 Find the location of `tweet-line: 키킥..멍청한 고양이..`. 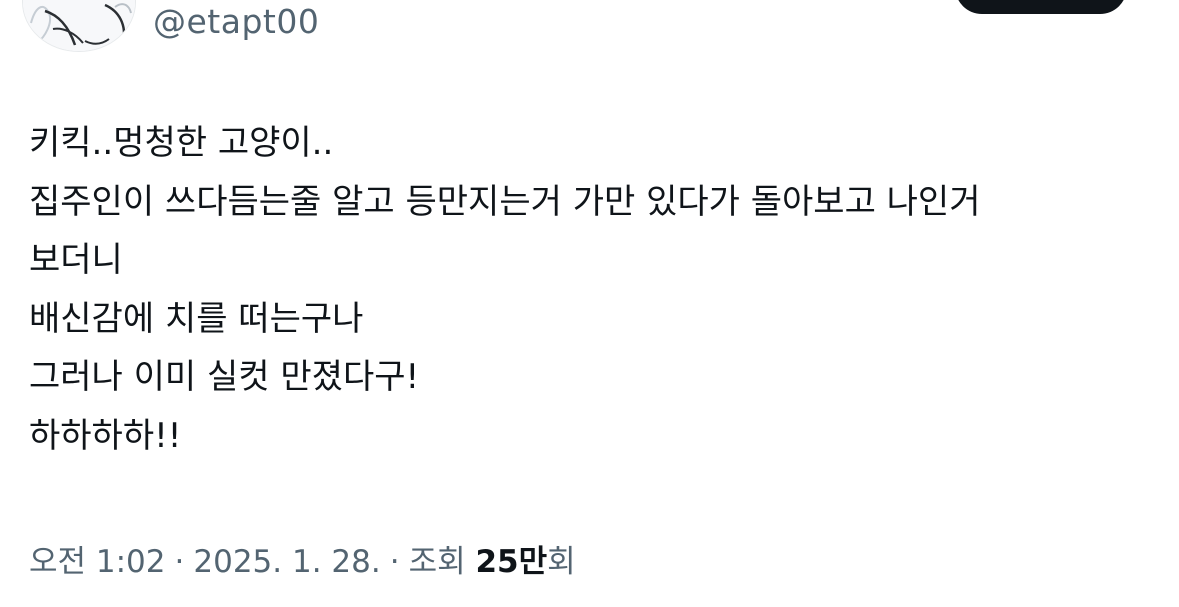

tweet-line: 키킥..멍청한 고양이.. is located at coordinates (181, 143).